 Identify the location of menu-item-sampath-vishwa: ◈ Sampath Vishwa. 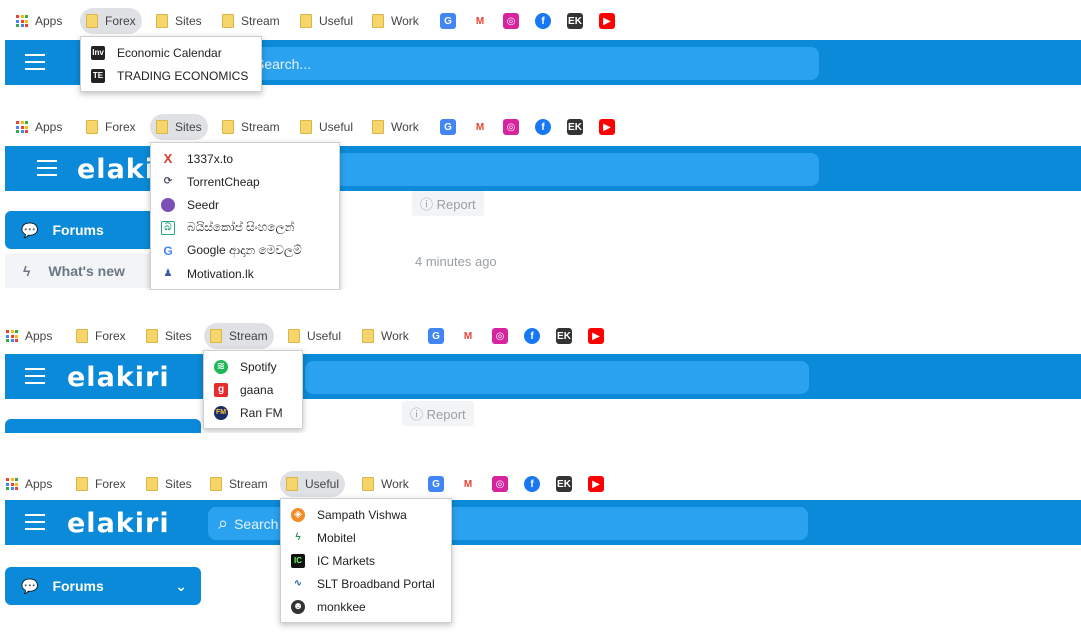
(366, 514).